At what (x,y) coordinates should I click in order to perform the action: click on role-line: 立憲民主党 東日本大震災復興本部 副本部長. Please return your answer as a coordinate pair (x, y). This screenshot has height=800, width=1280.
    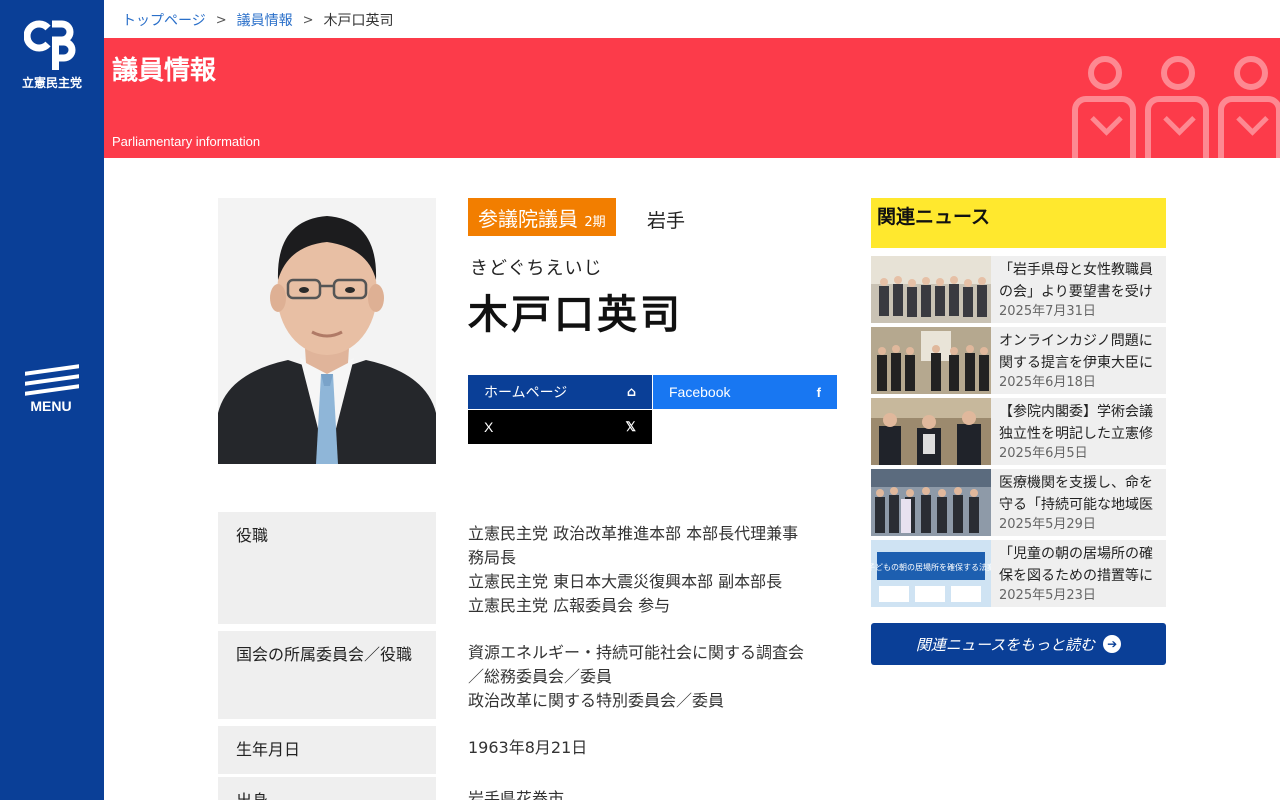
    Looking at the image, I should click on (625, 581).